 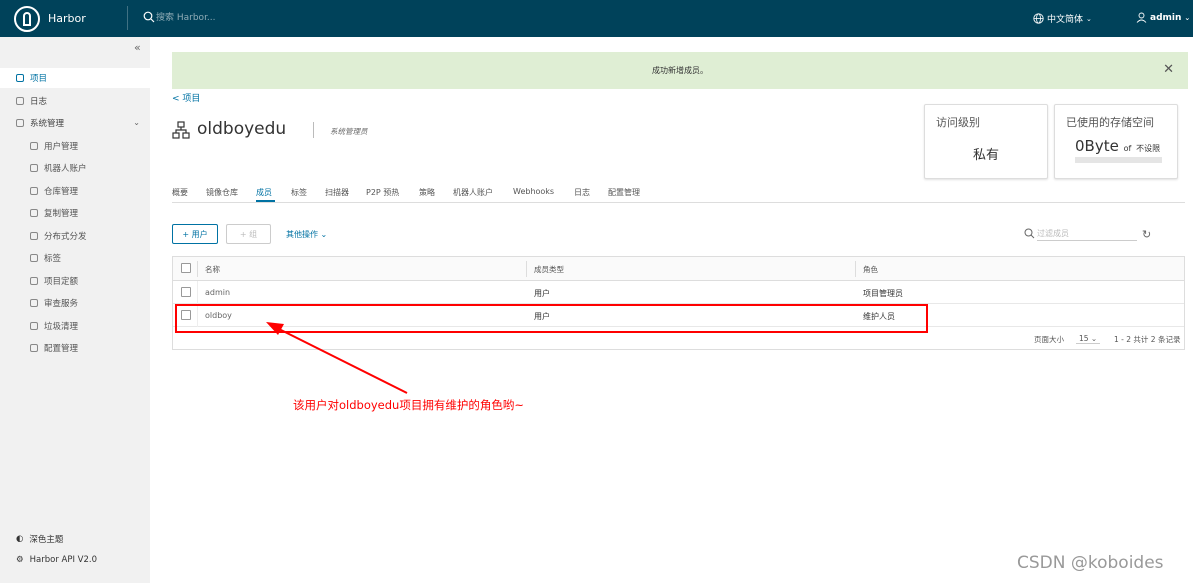 What do you see at coordinates (186, 292) in the screenshot?
I see `row-checkbox` at bounding box center [186, 292].